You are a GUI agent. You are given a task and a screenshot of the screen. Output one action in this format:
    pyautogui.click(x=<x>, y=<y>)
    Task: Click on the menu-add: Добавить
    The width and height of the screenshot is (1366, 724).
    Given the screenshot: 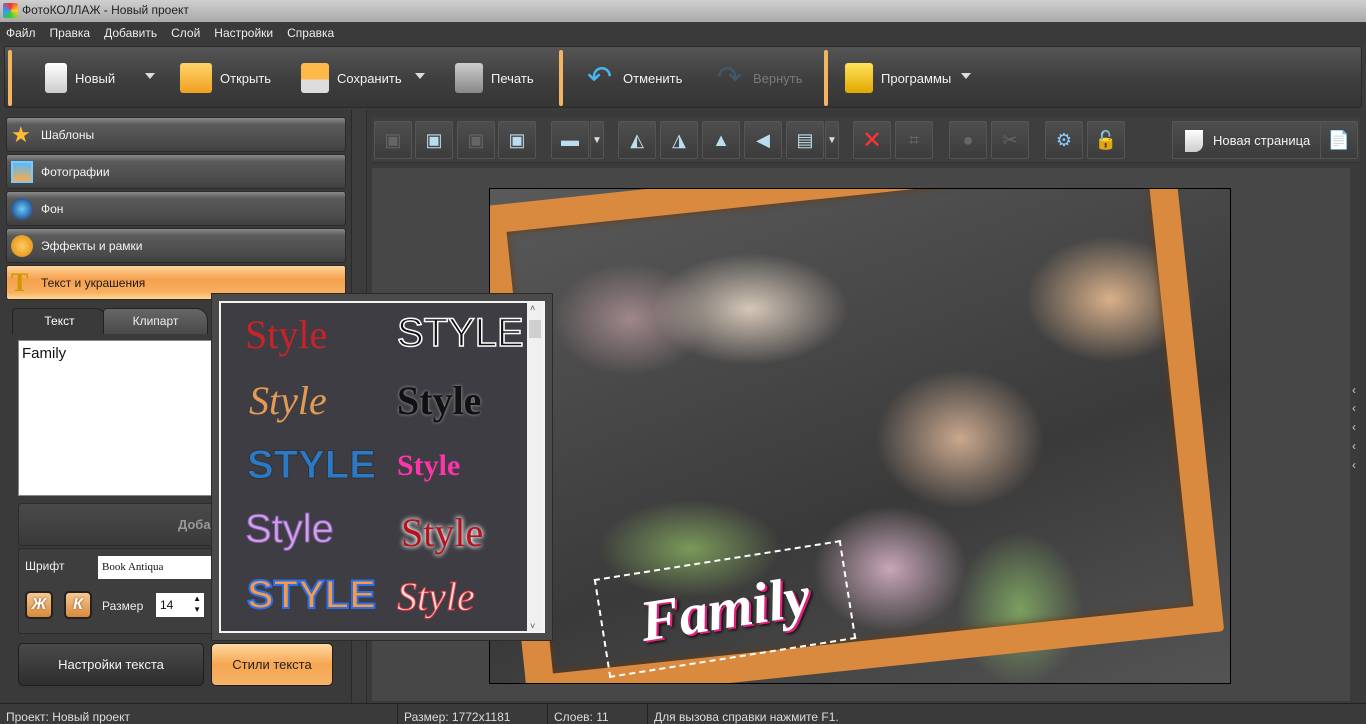 What is the action you would take?
    pyautogui.click(x=130, y=33)
    